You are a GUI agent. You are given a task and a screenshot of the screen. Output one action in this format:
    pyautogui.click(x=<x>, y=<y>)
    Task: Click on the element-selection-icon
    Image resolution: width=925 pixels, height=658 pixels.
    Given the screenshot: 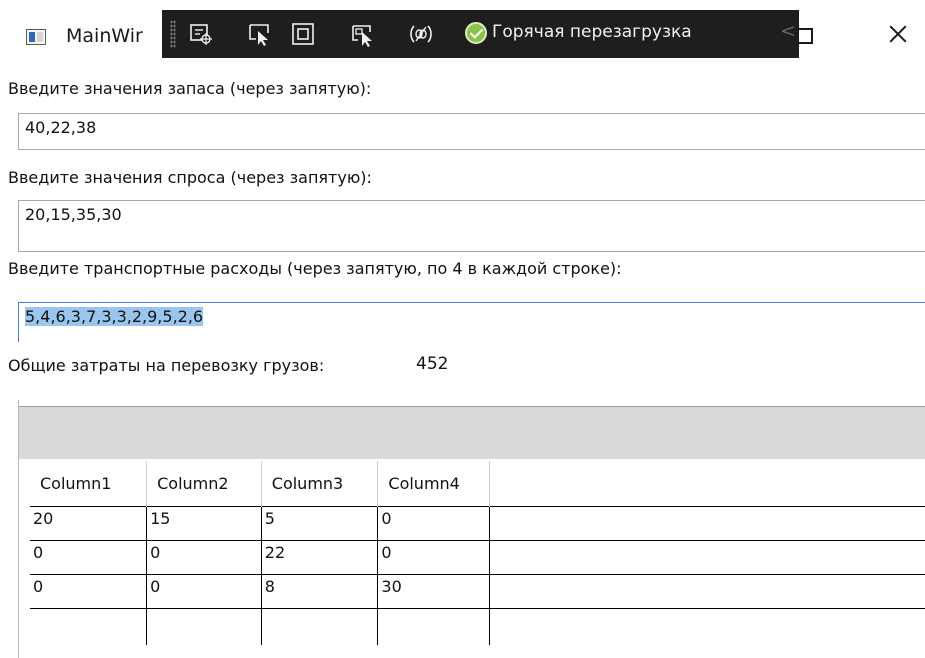 What is the action you would take?
    pyautogui.click(x=201, y=34)
    